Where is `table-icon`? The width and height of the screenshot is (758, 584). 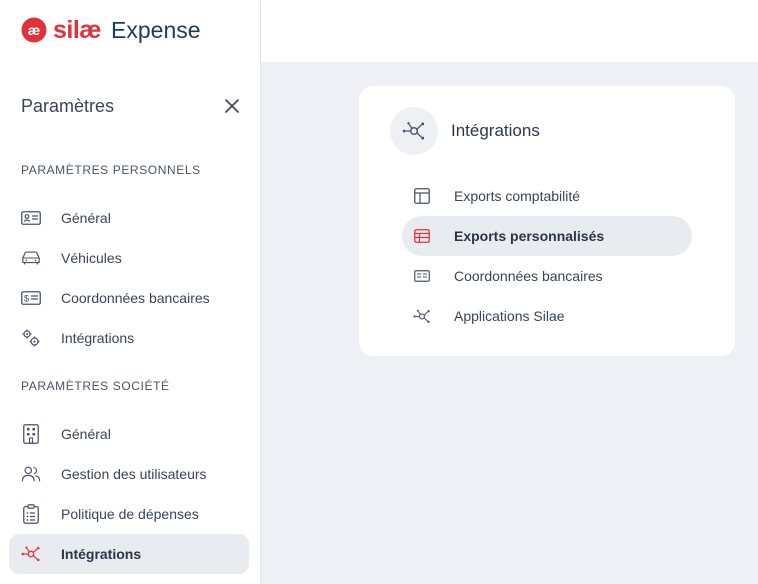 table-icon is located at coordinates (422, 236).